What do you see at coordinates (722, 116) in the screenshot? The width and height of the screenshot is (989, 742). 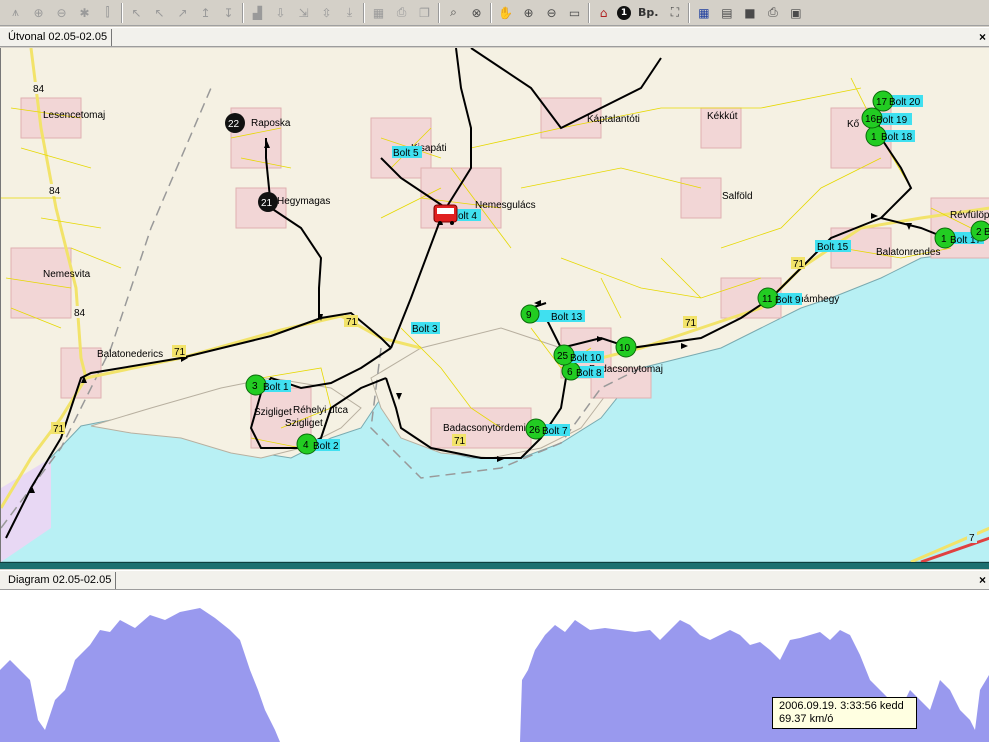 I see `town-label: Kékkút` at bounding box center [722, 116].